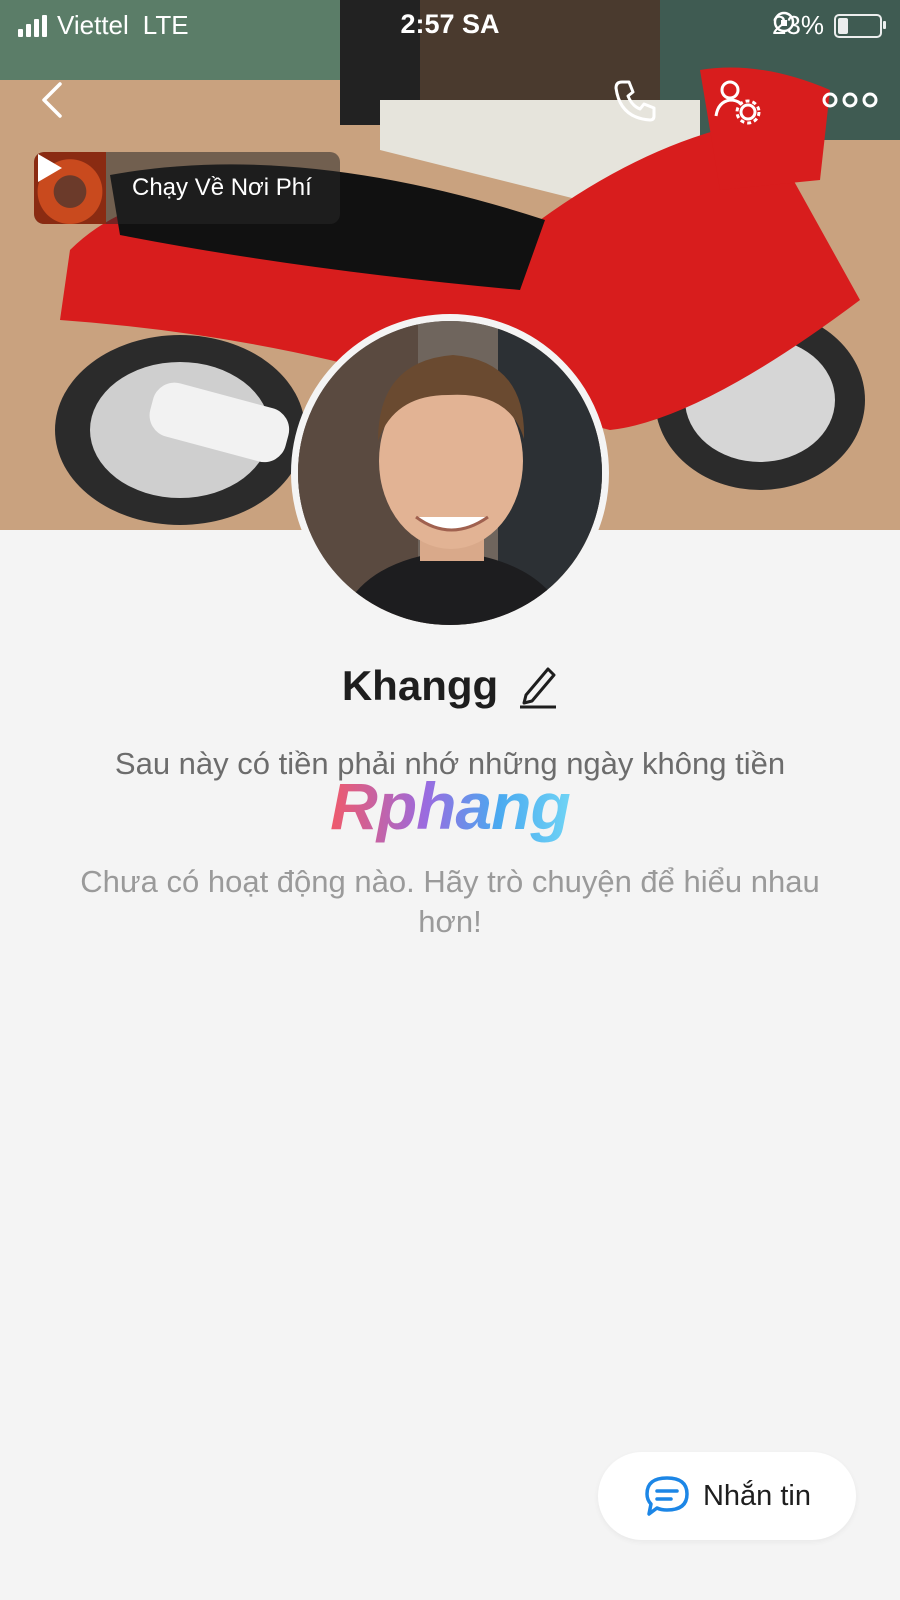 The width and height of the screenshot is (900, 1600). I want to click on status-time: 2:57 SA, so click(450, 24).